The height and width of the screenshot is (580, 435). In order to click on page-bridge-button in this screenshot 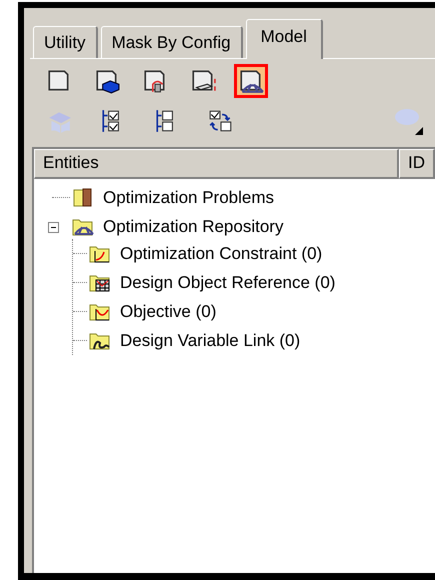, I will do `click(251, 81)`.